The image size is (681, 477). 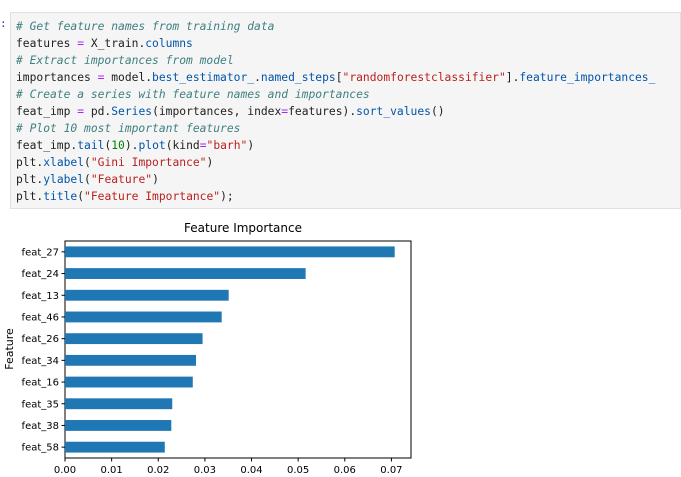 I want to click on chart-title: Feature Importance, so click(x=243, y=228).